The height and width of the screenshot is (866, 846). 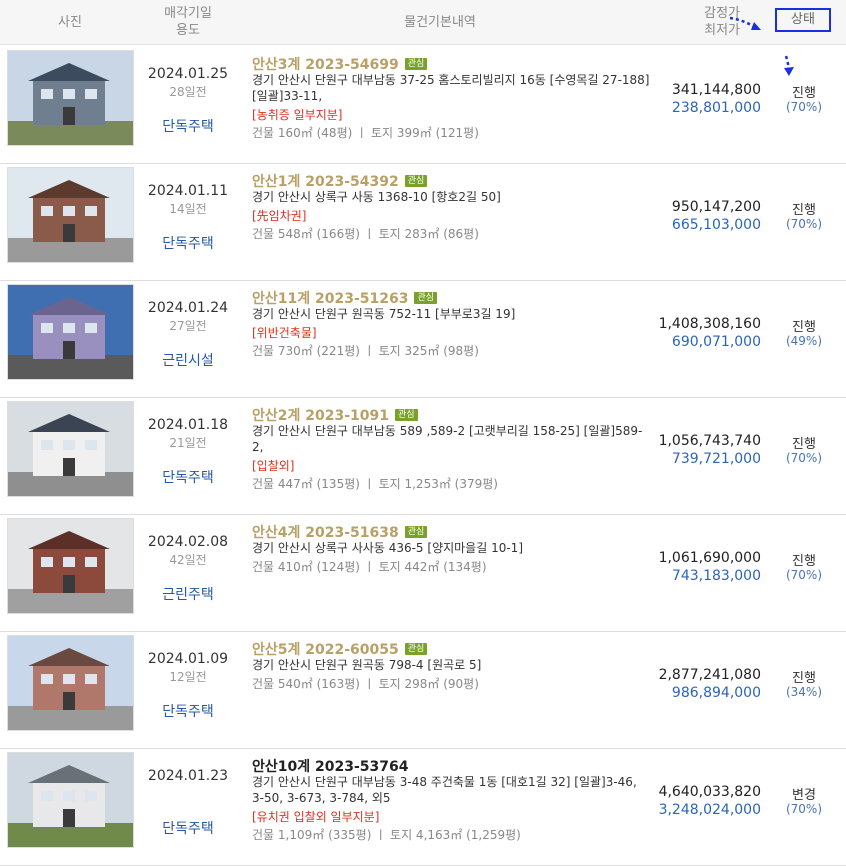 What do you see at coordinates (709, 792) in the screenshot?
I see `appraisal-price: 4,640,033,820` at bounding box center [709, 792].